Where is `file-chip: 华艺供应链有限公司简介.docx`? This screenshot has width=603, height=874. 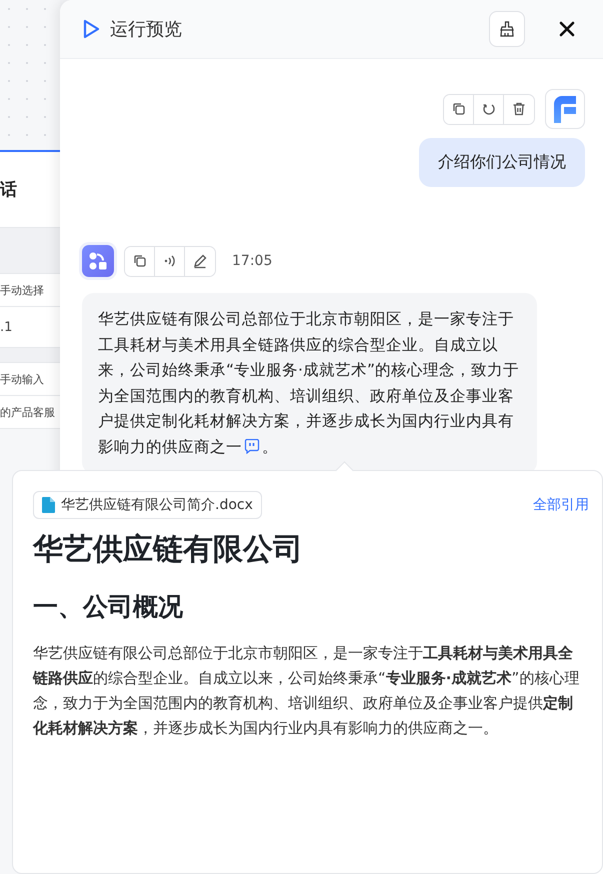
file-chip: 华艺供应链有限公司简介.docx is located at coordinates (147, 505).